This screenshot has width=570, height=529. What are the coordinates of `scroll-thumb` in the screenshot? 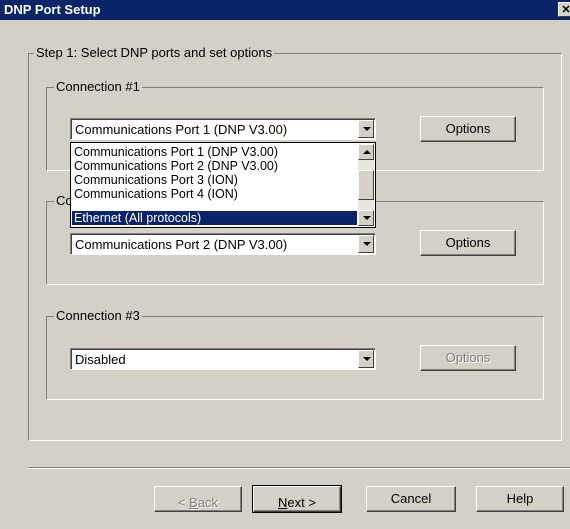 It's located at (366, 185).